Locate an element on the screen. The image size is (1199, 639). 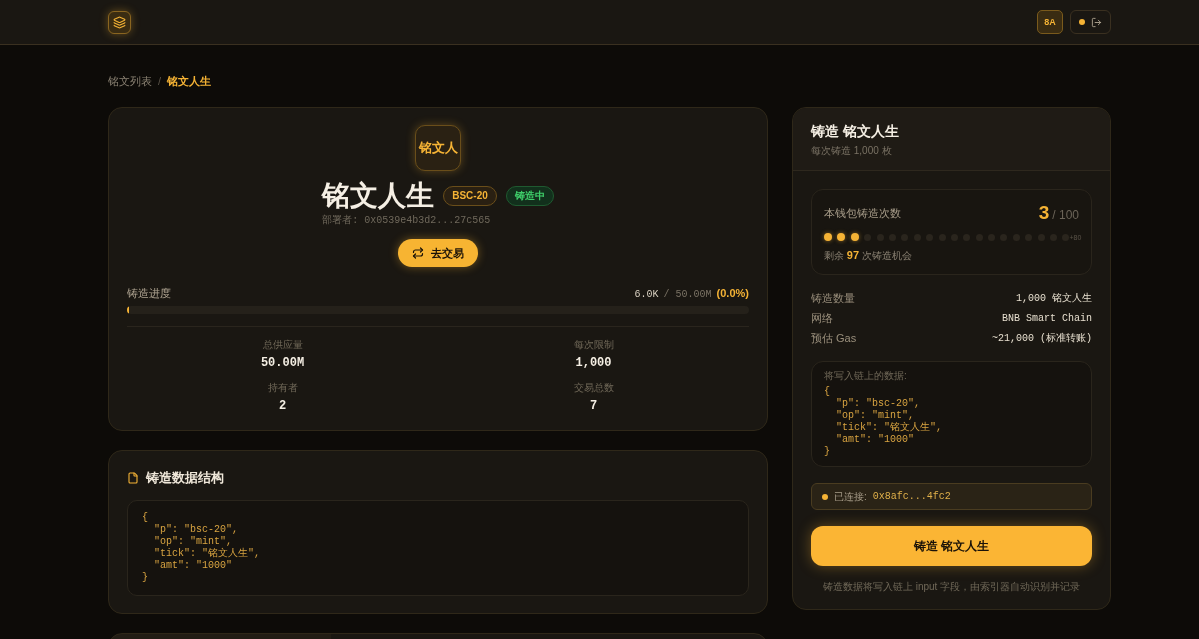
minted-amount: 6.0K is located at coordinates (646, 294).